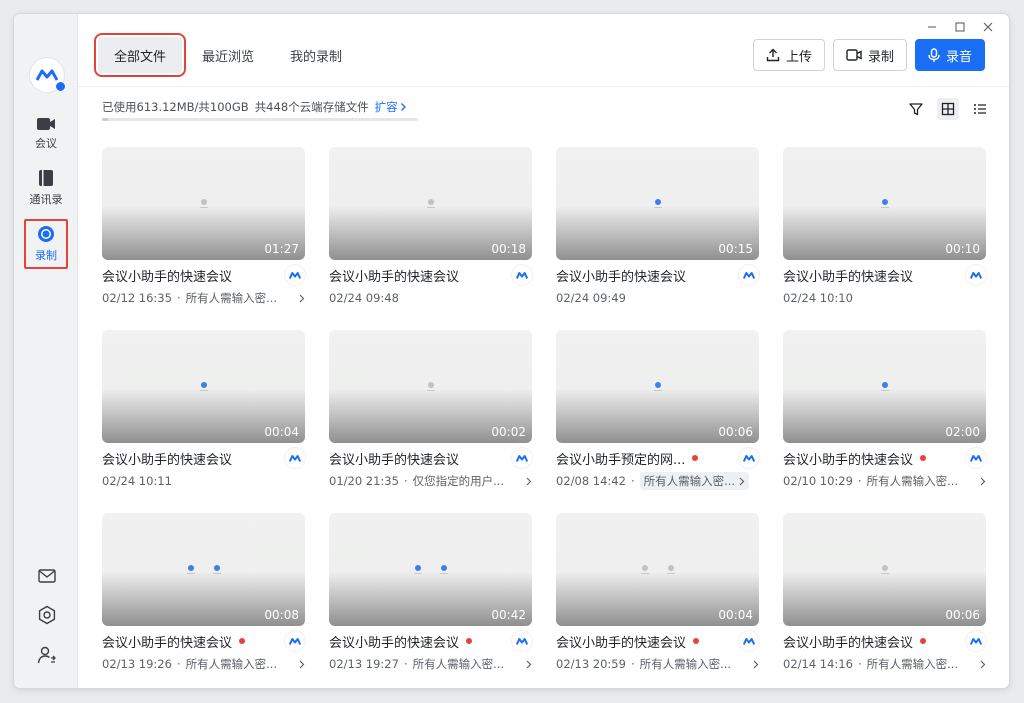 Image resolution: width=1024 pixels, height=703 pixels. What do you see at coordinates (988, 27) in the screenshot?
I see `close-button` at bounding box center [988, 27].